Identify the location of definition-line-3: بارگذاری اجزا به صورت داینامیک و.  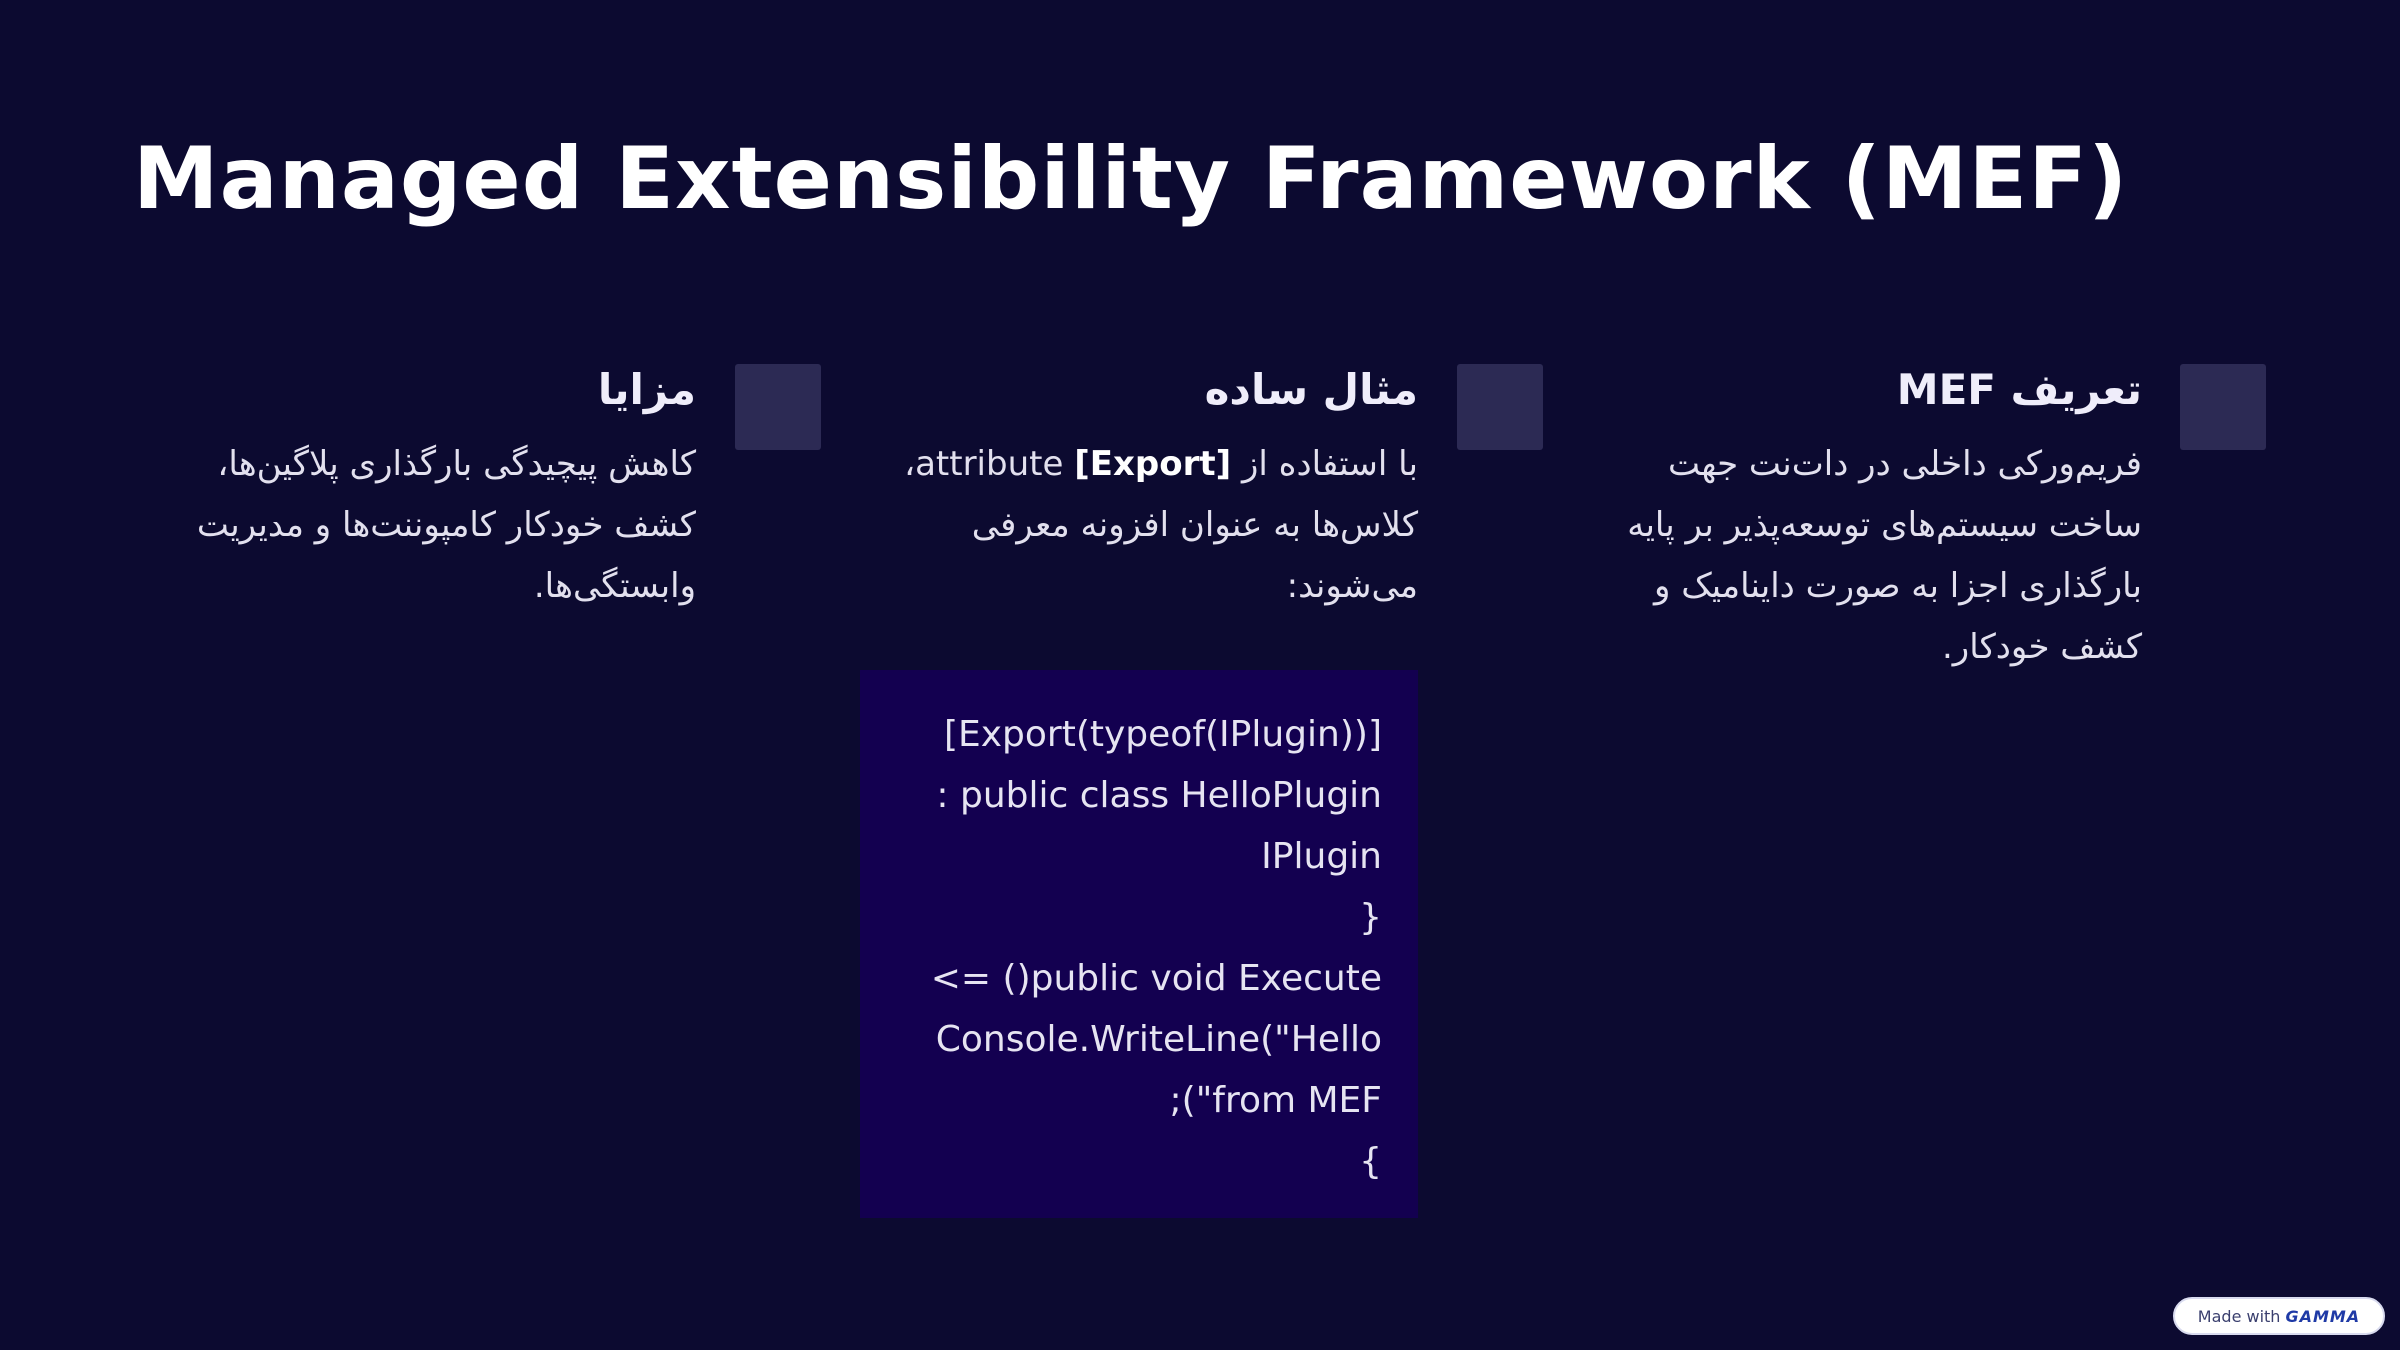
(1897, 586).